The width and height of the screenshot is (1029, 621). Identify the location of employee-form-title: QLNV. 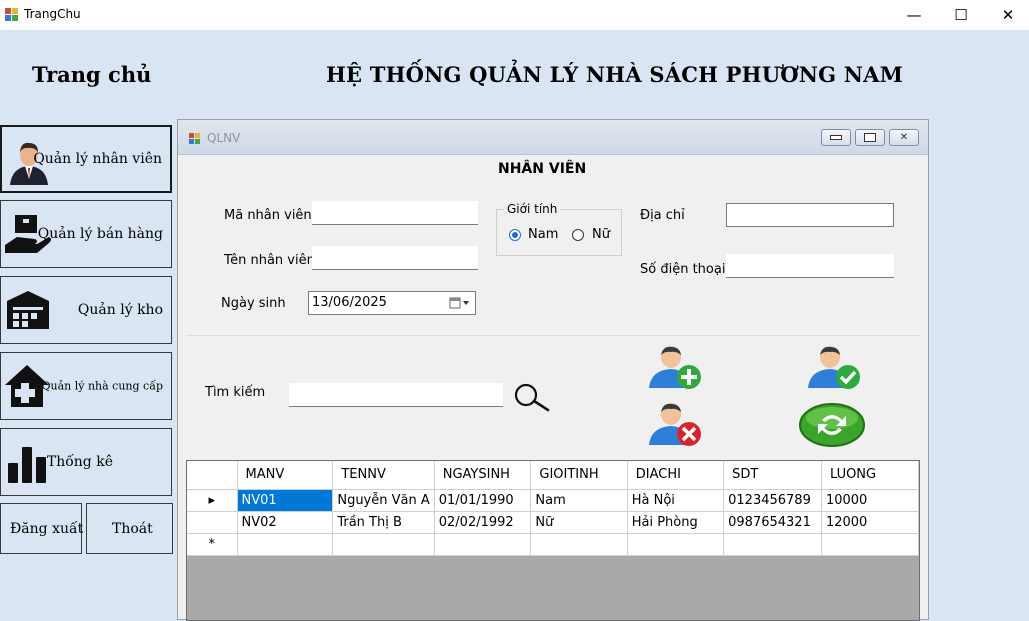
(224, 138).